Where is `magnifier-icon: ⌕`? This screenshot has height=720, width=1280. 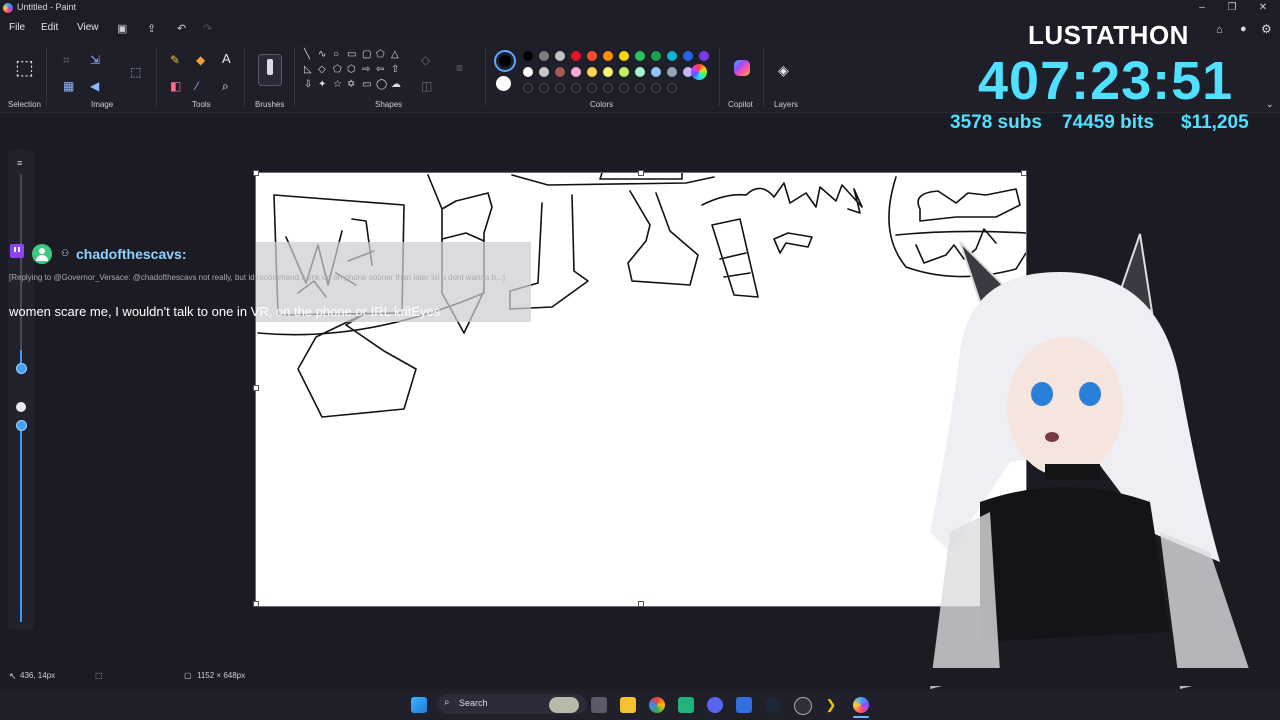
magnifier-icon: ⌕ is located at coordinates (225, 86).